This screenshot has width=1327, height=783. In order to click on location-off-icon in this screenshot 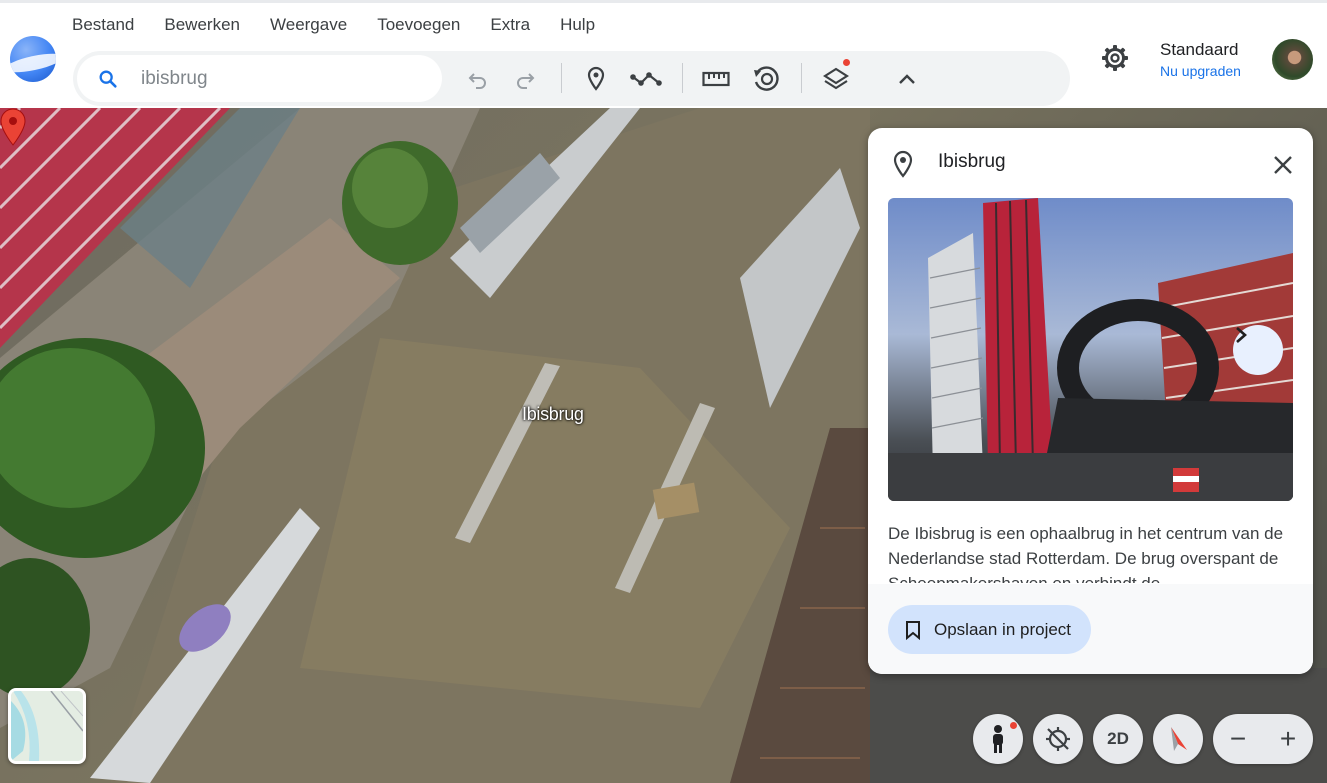, I will do `click(1058, 739)`.